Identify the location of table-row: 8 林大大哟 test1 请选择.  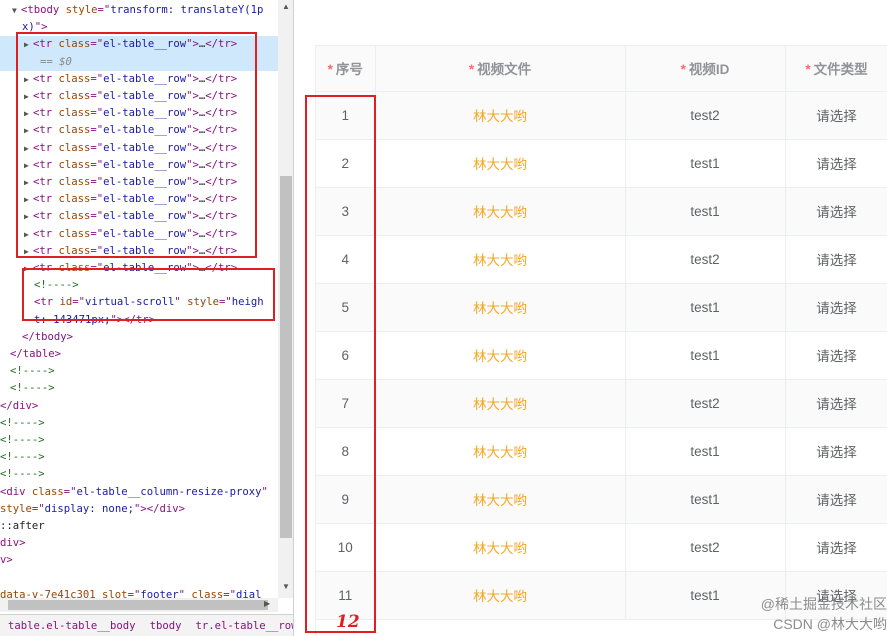
(601, 451).